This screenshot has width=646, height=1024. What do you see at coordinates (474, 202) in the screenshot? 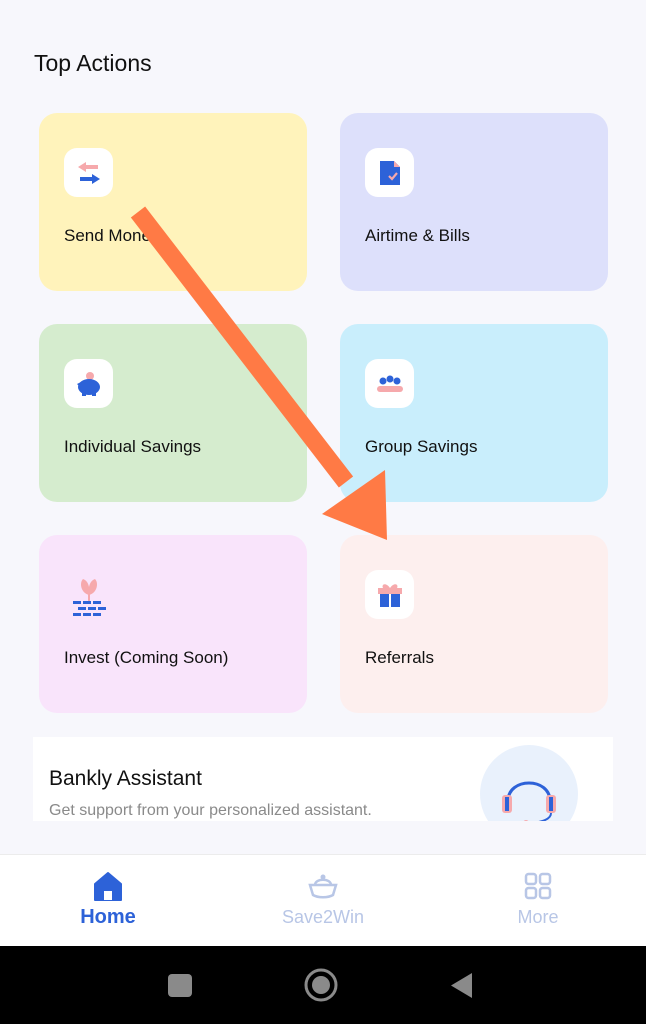
I see `airtime-bills-card: Airtime & Bills` at bounding box center [474, 202].